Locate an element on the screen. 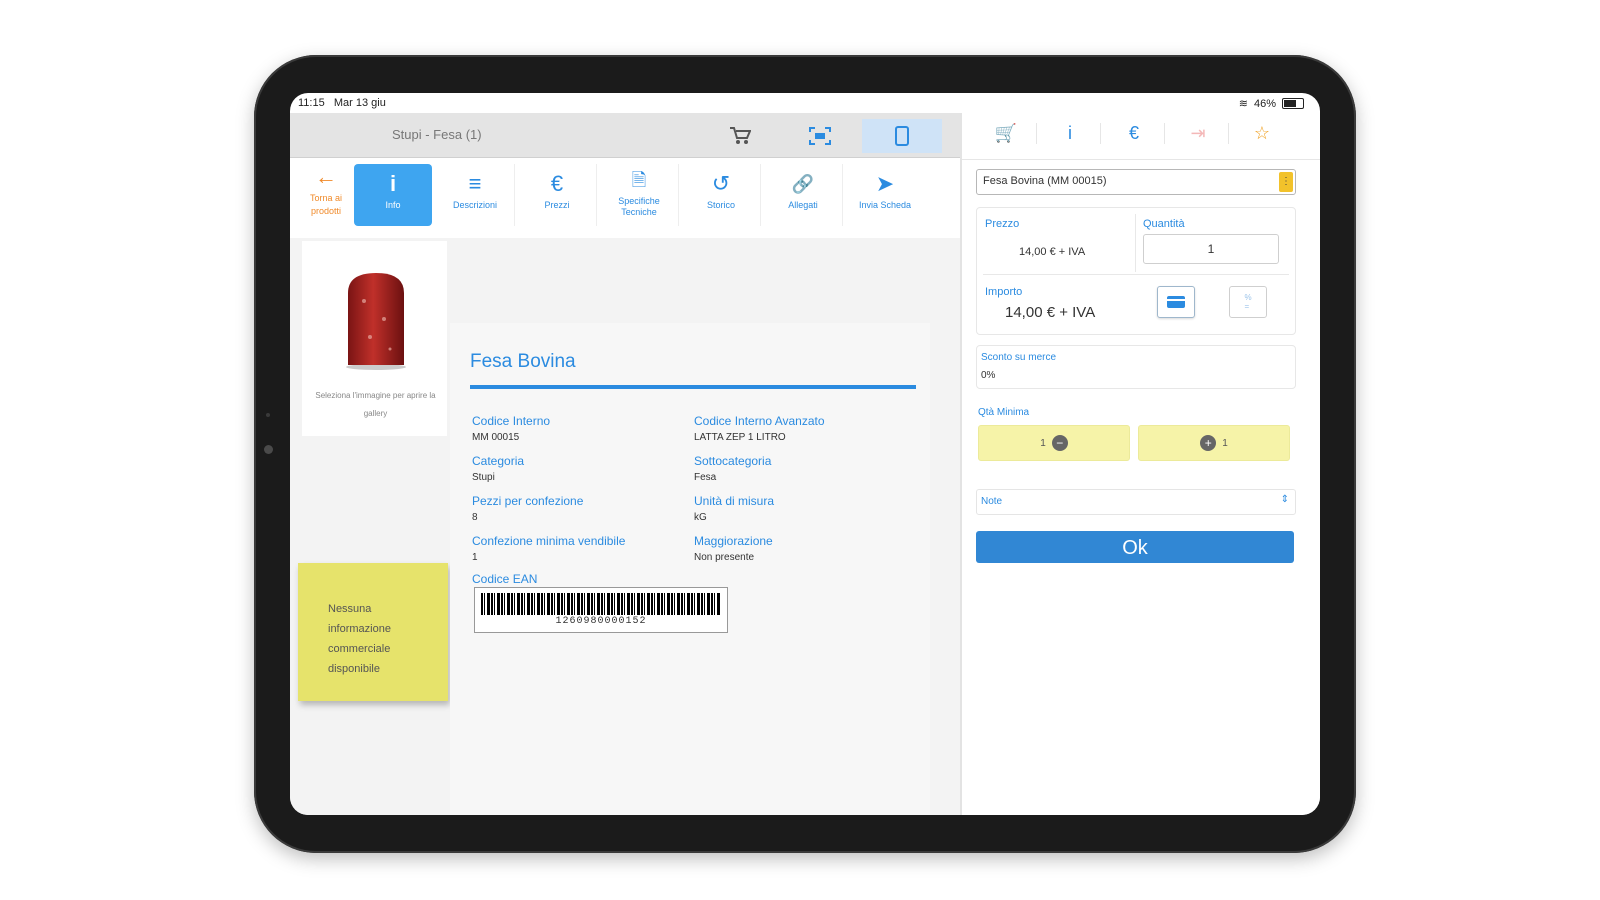 This screenshot has width=1600, height=900. product-title: Fesa Bovina is located at coordinates (523, 361).